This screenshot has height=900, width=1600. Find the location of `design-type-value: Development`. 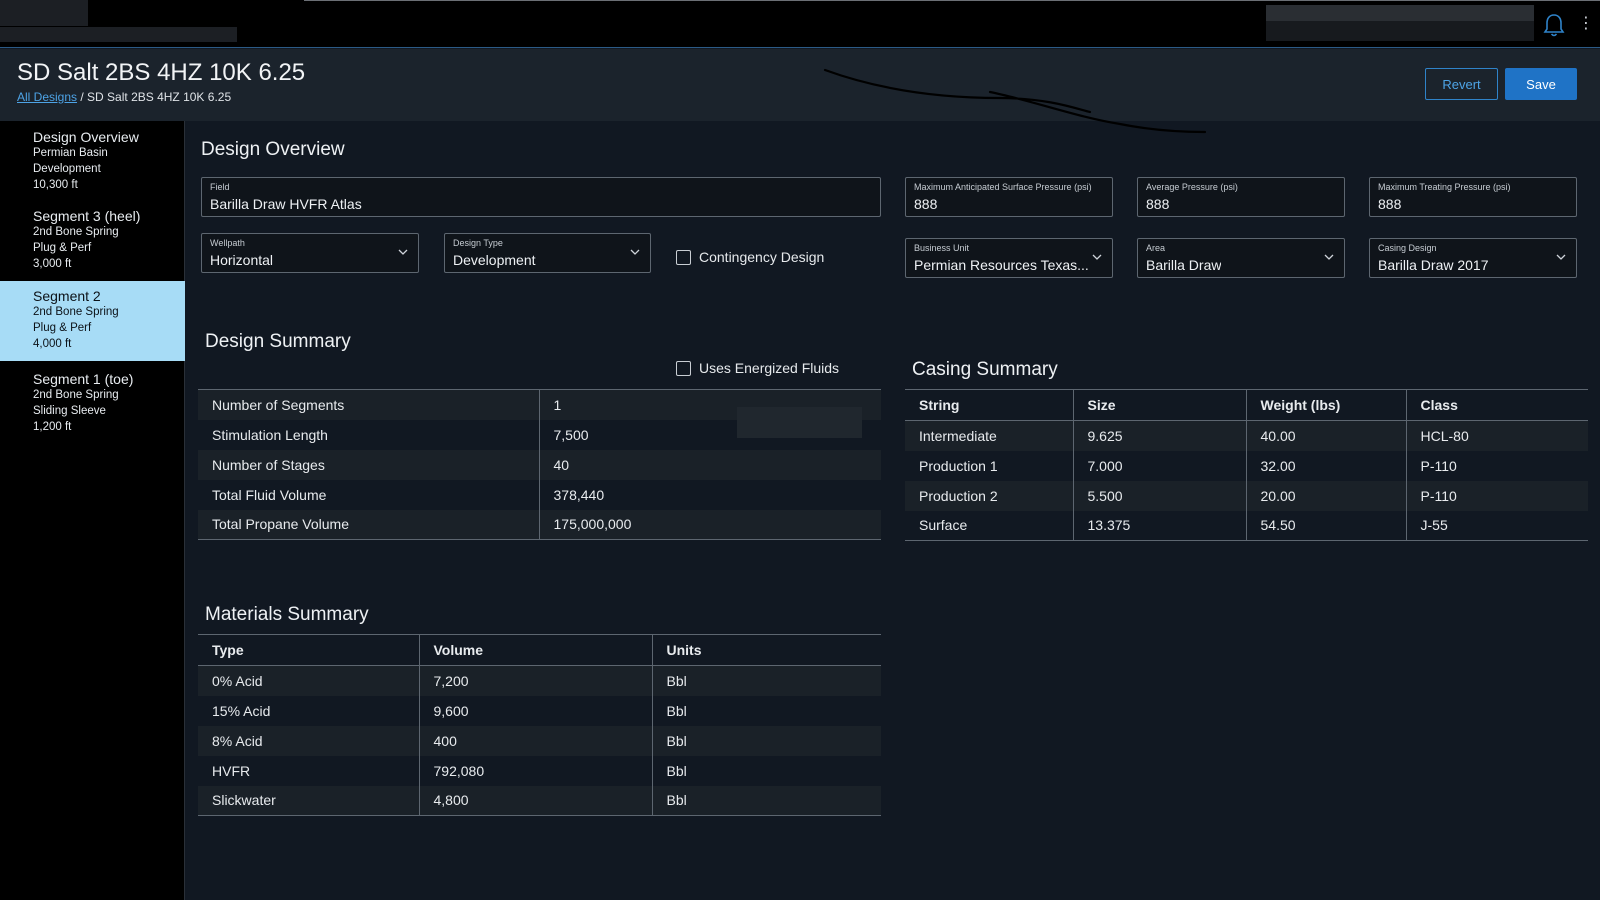

design-type-value: Development is located at coordinates (494, 260).